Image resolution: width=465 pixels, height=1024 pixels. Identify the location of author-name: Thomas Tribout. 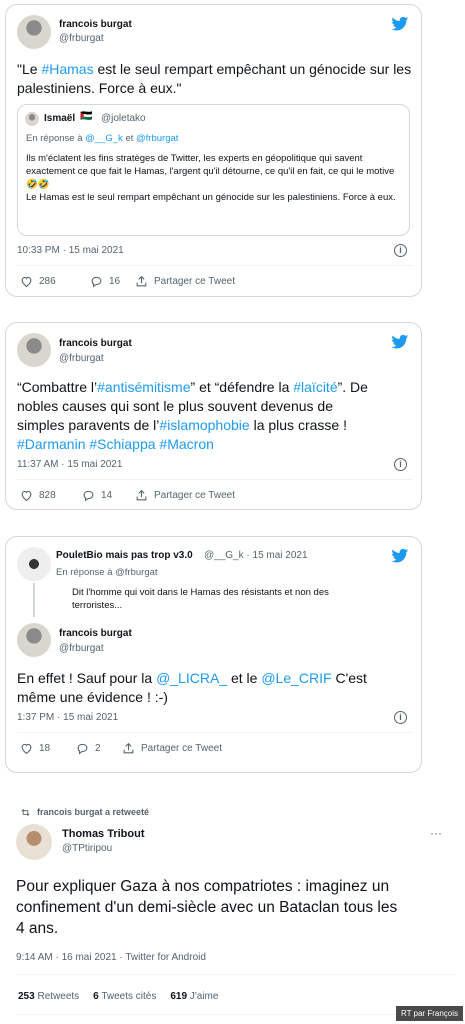
(103, 834).